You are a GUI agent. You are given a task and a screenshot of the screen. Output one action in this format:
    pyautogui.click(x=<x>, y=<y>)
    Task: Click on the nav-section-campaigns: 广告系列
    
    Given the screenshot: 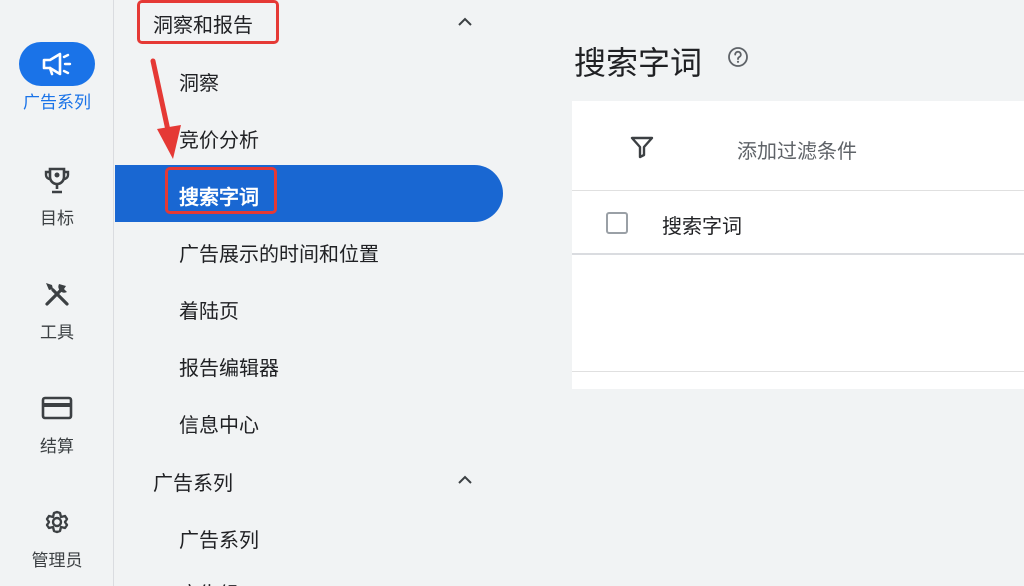 What is the action you would take?
    pyautogui.click(x=193, y=481)
    